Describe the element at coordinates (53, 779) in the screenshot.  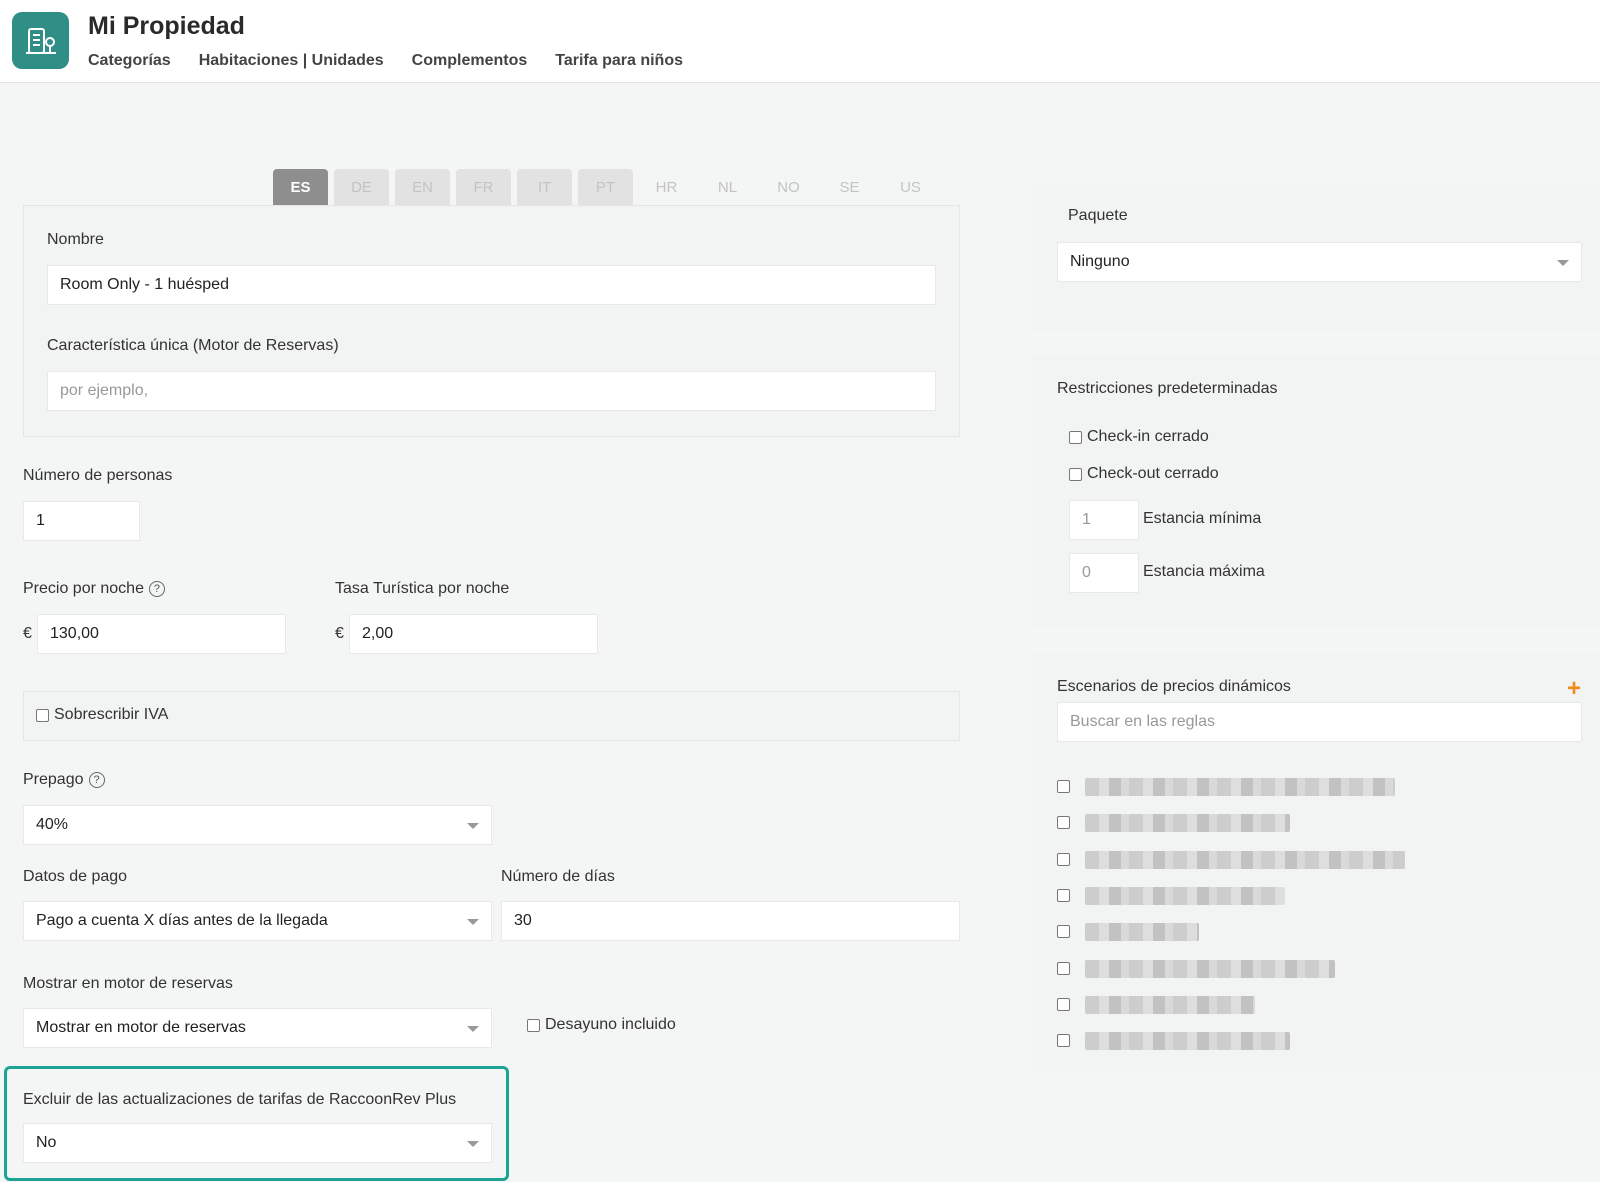
I see `prepay-label-text: Prepago` at that location.